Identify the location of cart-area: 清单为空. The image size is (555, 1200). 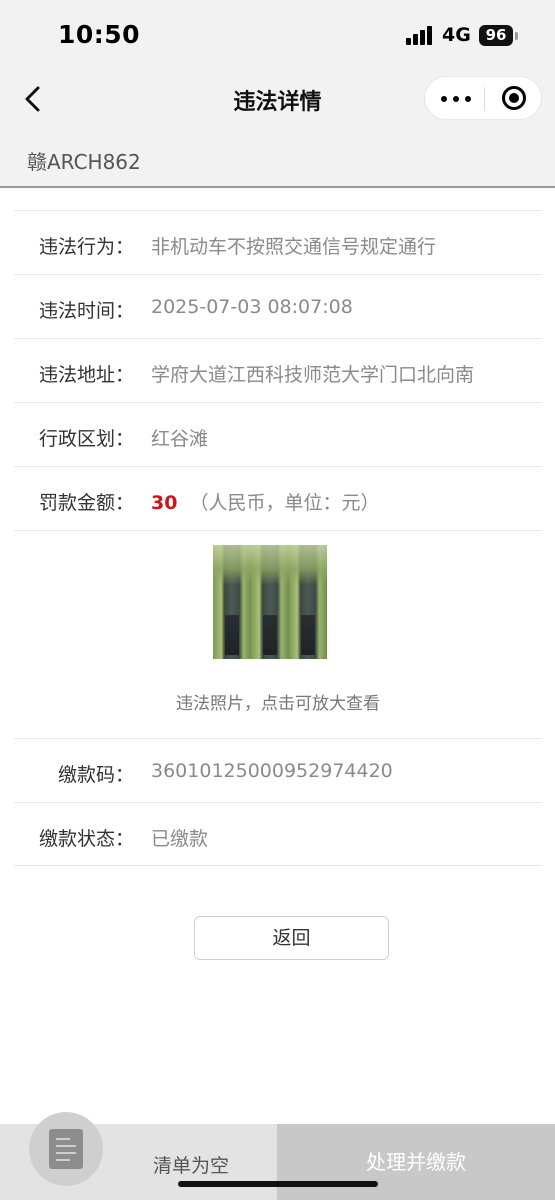
(138, 1156).